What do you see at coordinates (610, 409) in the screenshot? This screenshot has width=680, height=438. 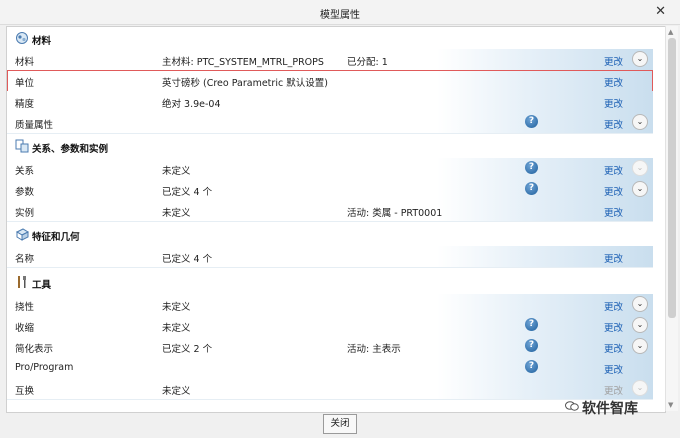 I see `watermark-text: 软件智库` at bounding box center [610, 409].